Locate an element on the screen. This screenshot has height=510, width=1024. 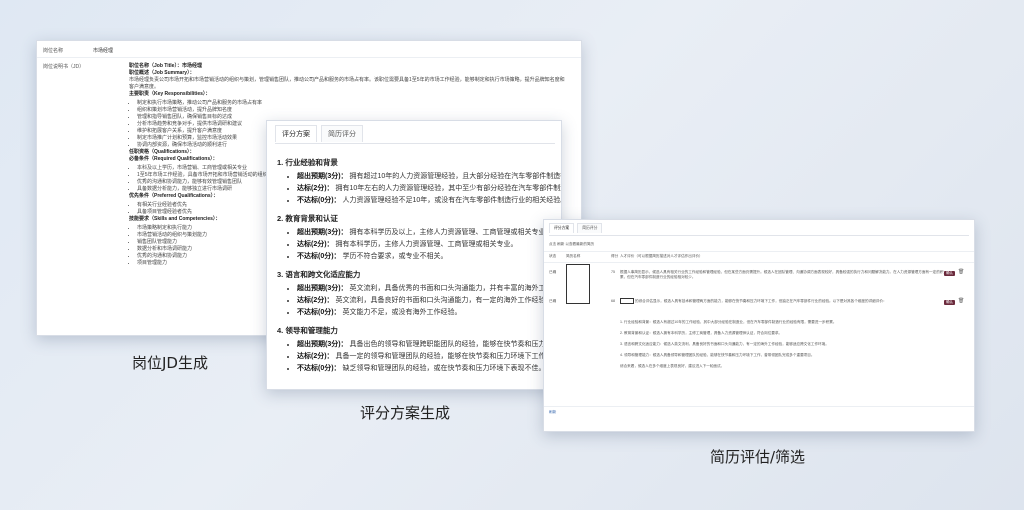
col-score: 得分 is located at coordinates (615, 256).